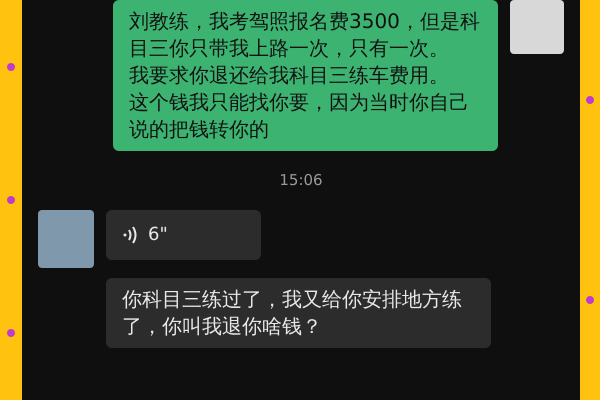 The width and height of the screenshot is (600, 400). Describe the element at coordinates (183, 235) in the screenshot. I see `voice-message: 6"` at that location.